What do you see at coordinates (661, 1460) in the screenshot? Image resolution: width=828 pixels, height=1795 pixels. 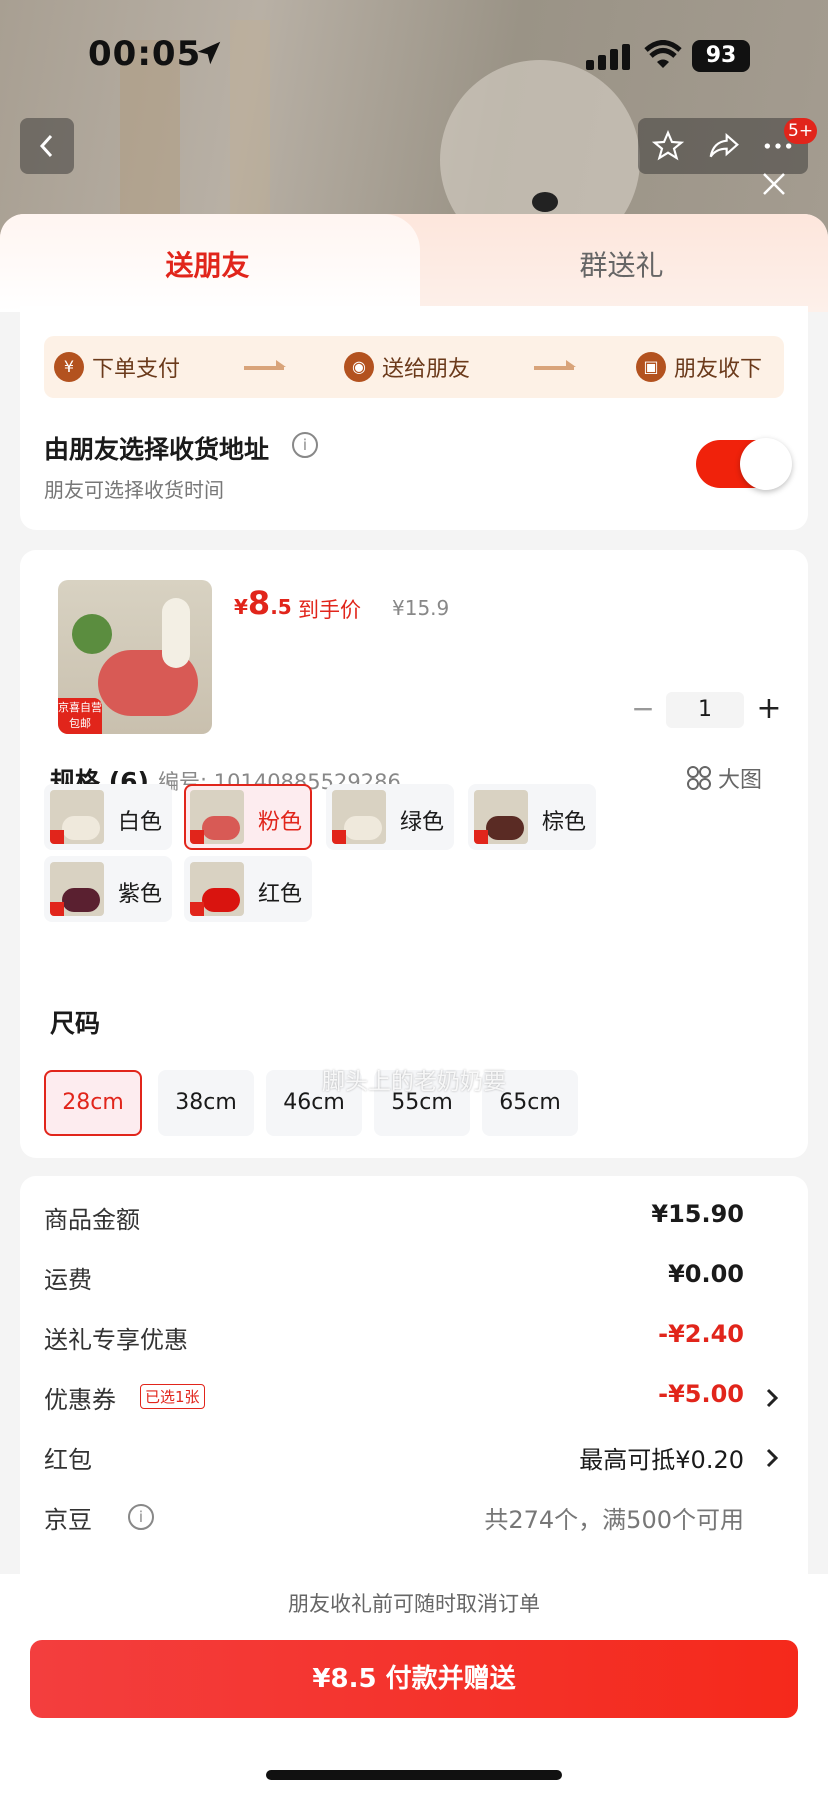 I see `fee-value: 最高可抵¥0.20` at bounding box center [661, 1460].